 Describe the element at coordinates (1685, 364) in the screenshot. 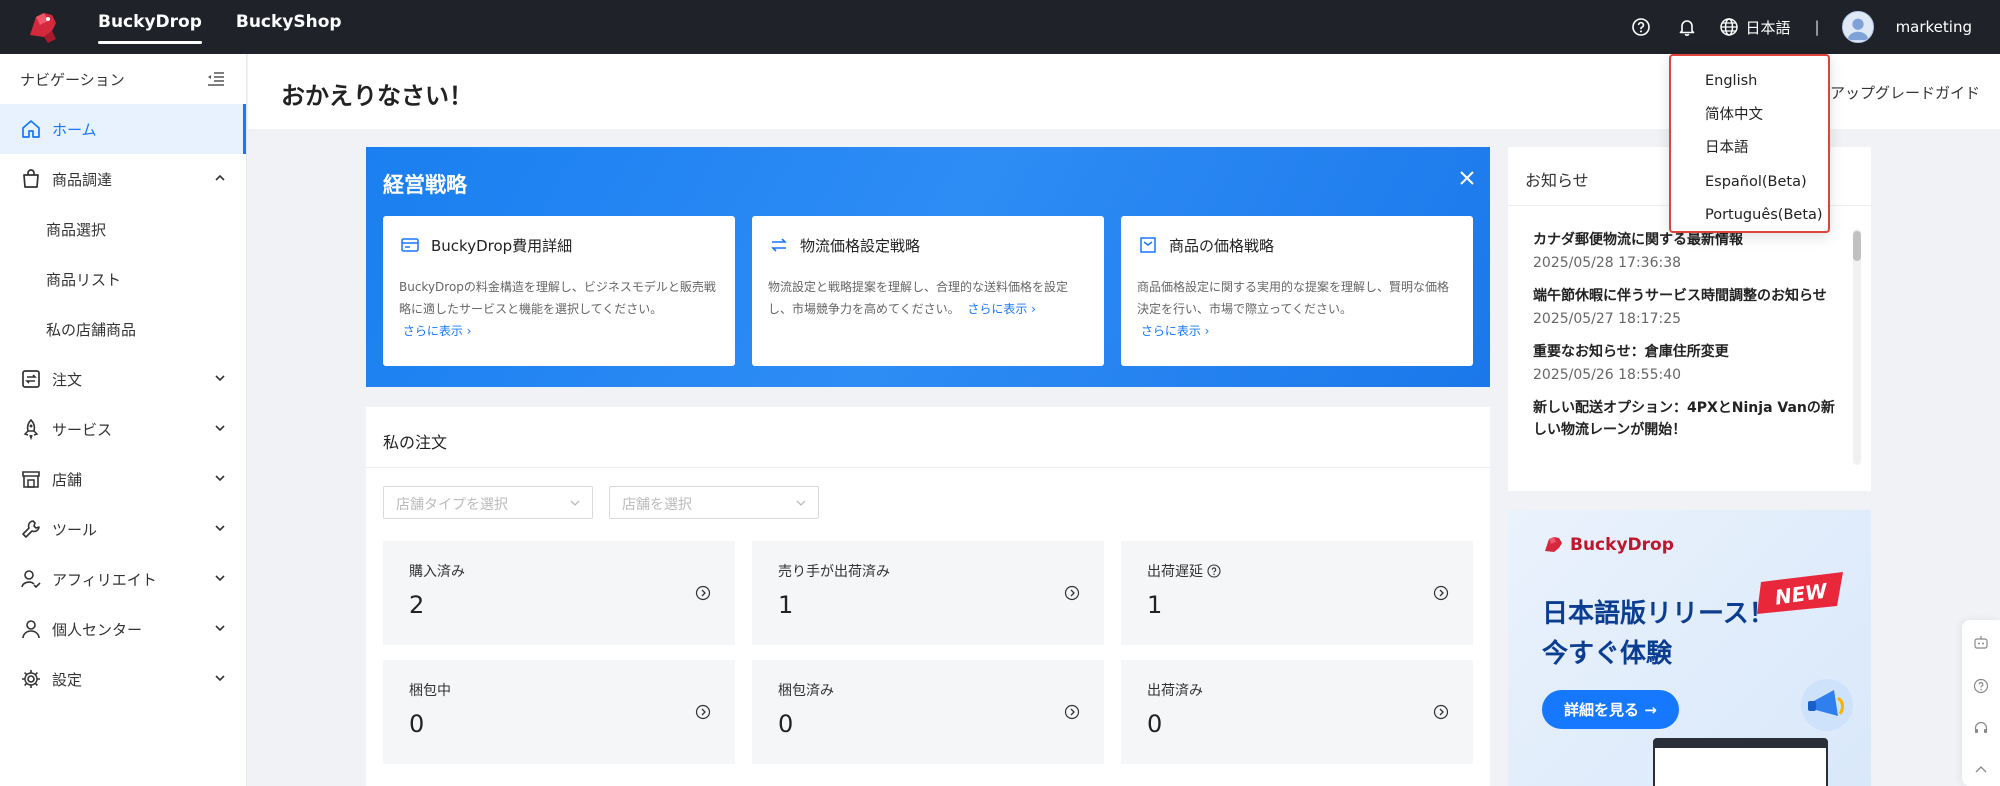

I see `notice-item: 重要なお知らせ：倉庫住所変更 2025/05/26 18:55:40` at that location.